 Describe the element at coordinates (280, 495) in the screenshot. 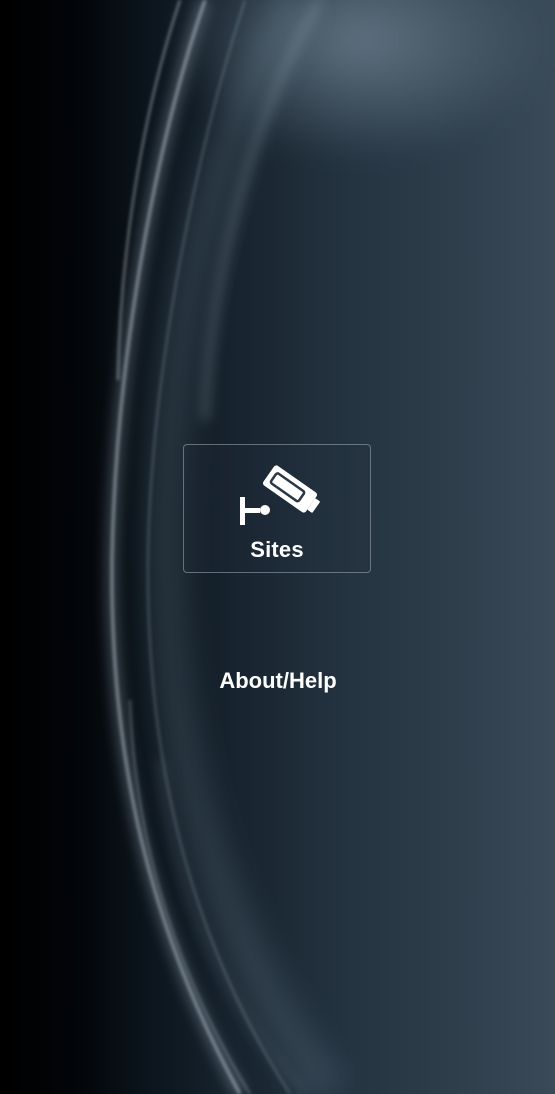

I see `security-camera-icon` at that location.